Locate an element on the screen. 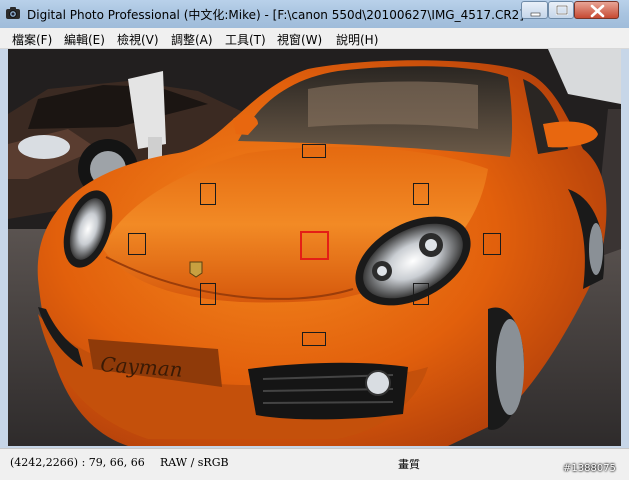 The width and height of the screenshot is (629, 480). menu-help: 說明(H) is located at coordinates (357, 39).